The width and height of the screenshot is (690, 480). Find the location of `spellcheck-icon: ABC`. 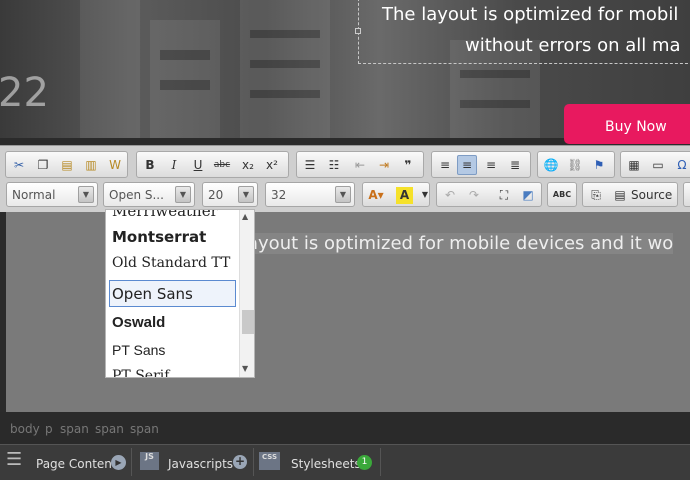

spellcheck-icon: ABC is located at coordinates (562, 195).